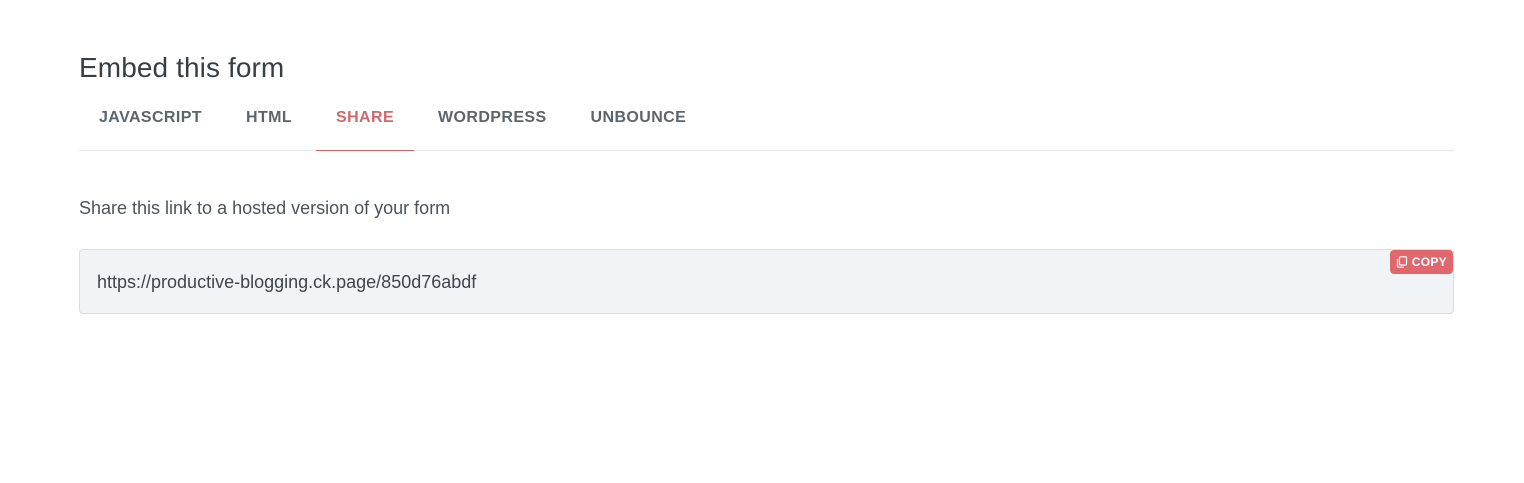 This screenshot has width=1524, height=483. Describe the element at coordinates (766, 124) in the screenshot. I see `embed-tabs: JAVASCRIPT HTML SHARE WORDPRESS UNBOUNCE` at that location.